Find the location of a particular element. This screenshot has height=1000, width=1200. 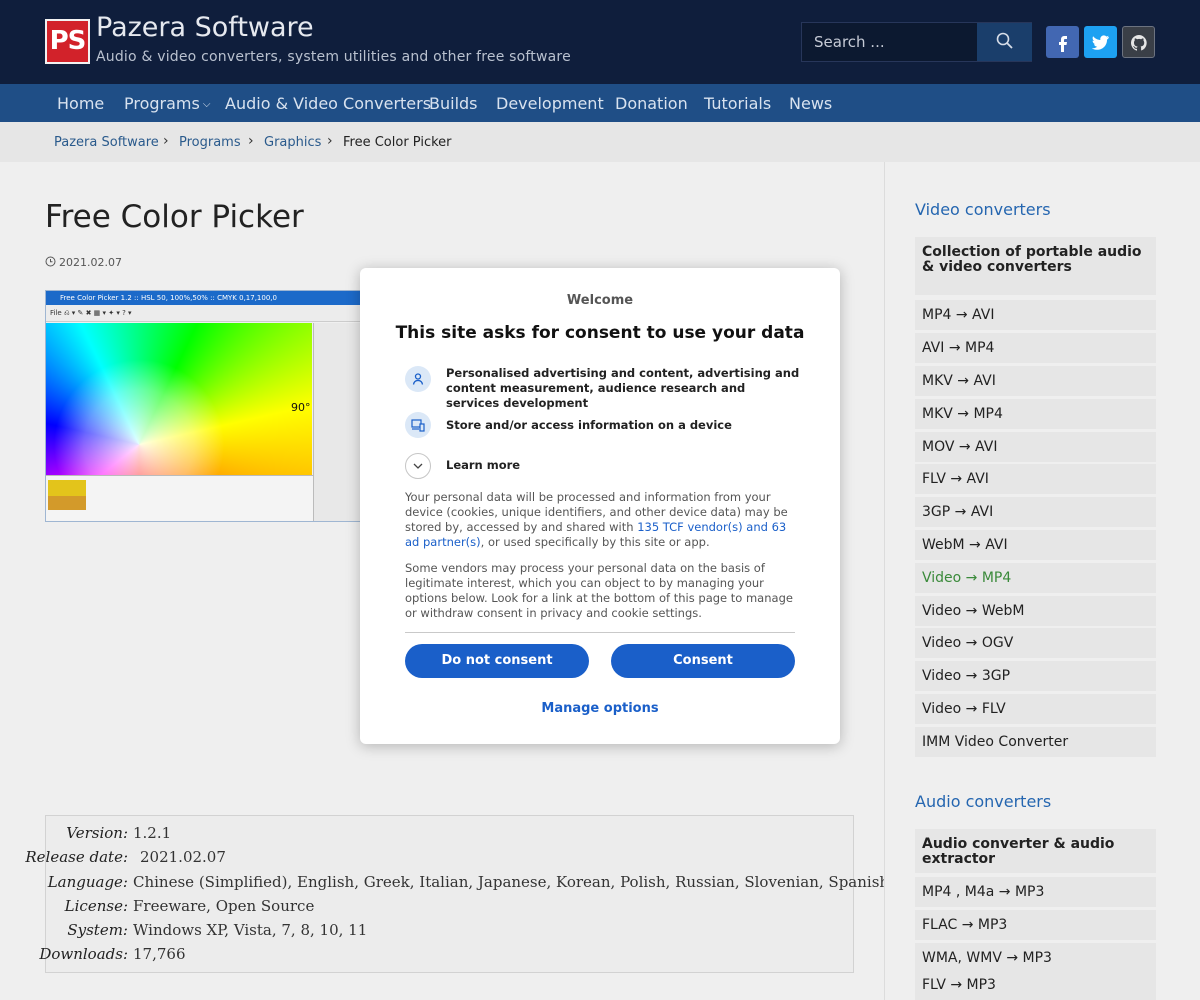

devices-icon is located at coordinates (418, 425).